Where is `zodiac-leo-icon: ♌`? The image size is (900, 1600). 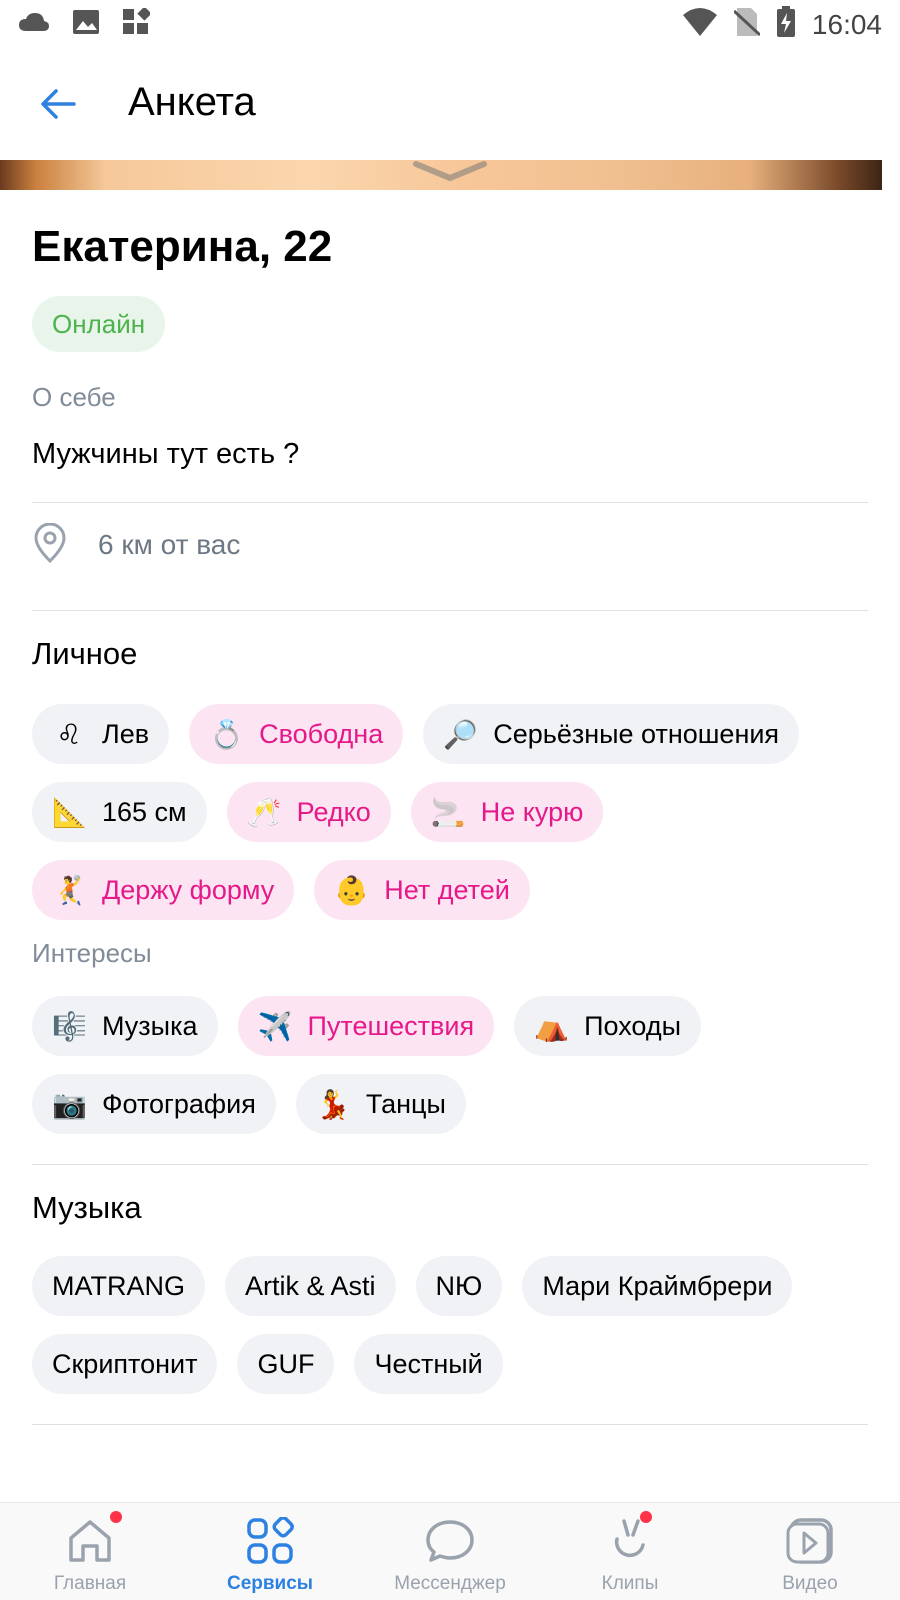
zodiac-leo-icon: ♌ is located at coordinates (69, 734).